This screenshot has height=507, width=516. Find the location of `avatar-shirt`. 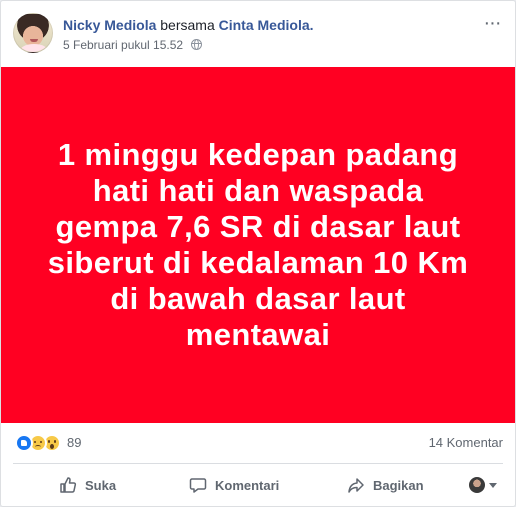

avatar-shirt is located at coordinates (34, 48).